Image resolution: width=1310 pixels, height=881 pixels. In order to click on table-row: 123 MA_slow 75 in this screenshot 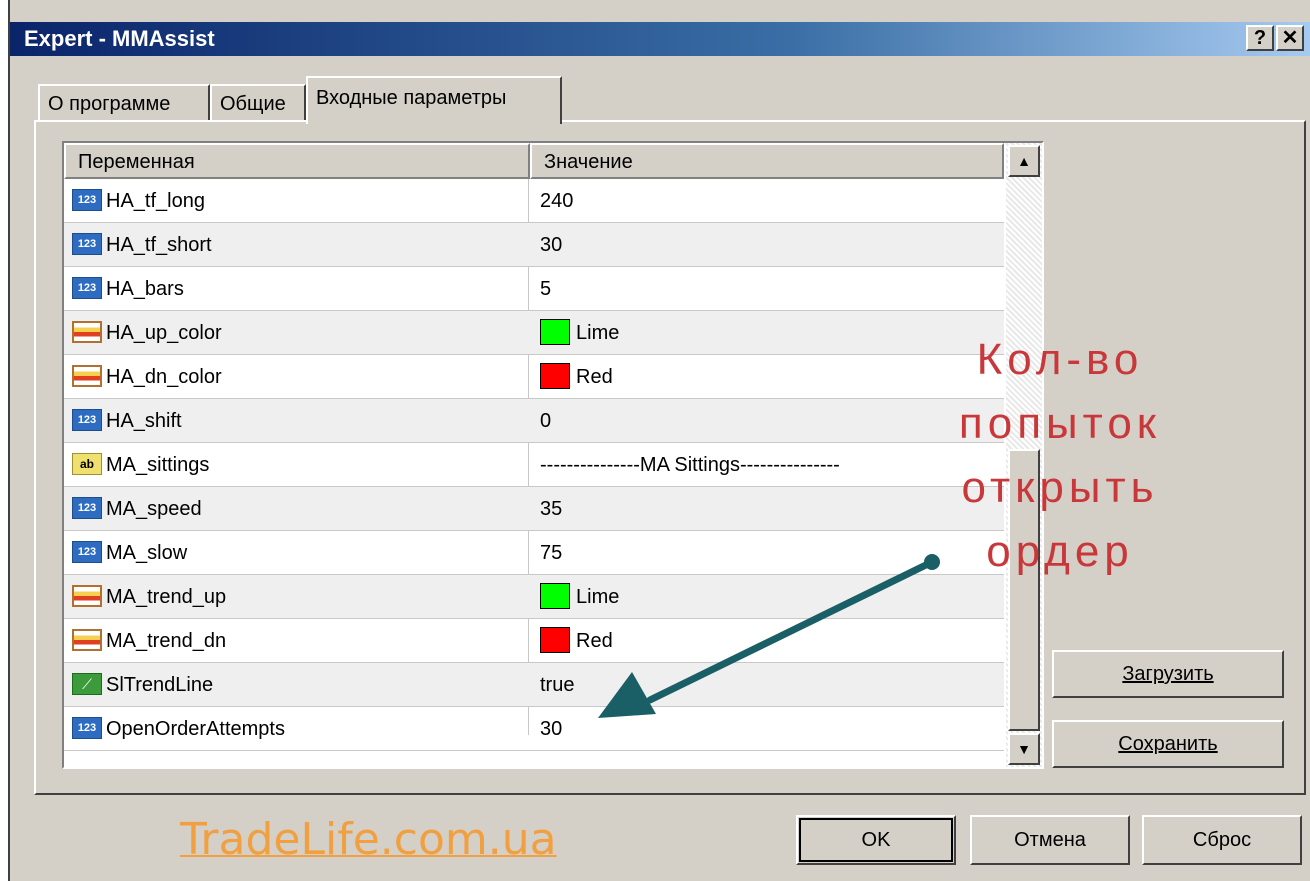, I will do `click(534, 553)`.